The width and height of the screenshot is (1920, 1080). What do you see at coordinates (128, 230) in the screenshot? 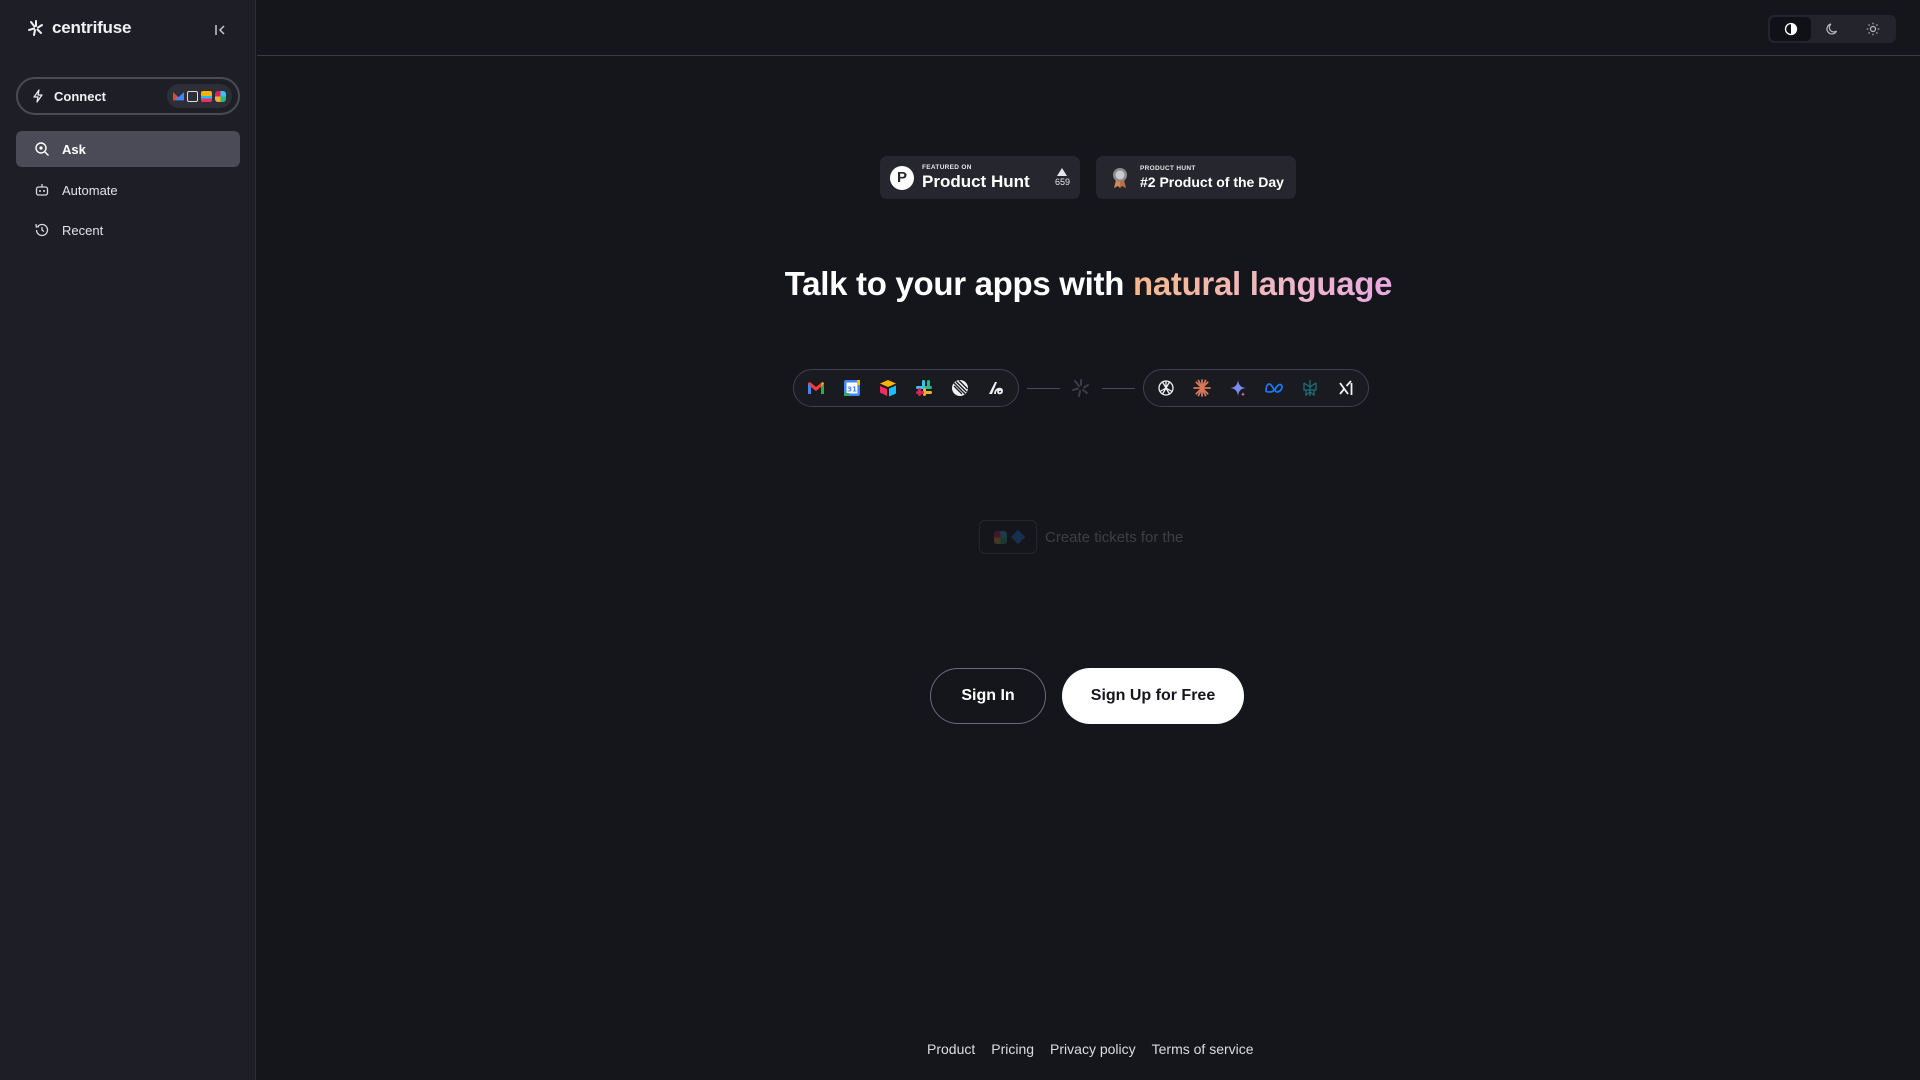
I see `sidebar-item-recent: Recent` at bounding box center [128, 230].